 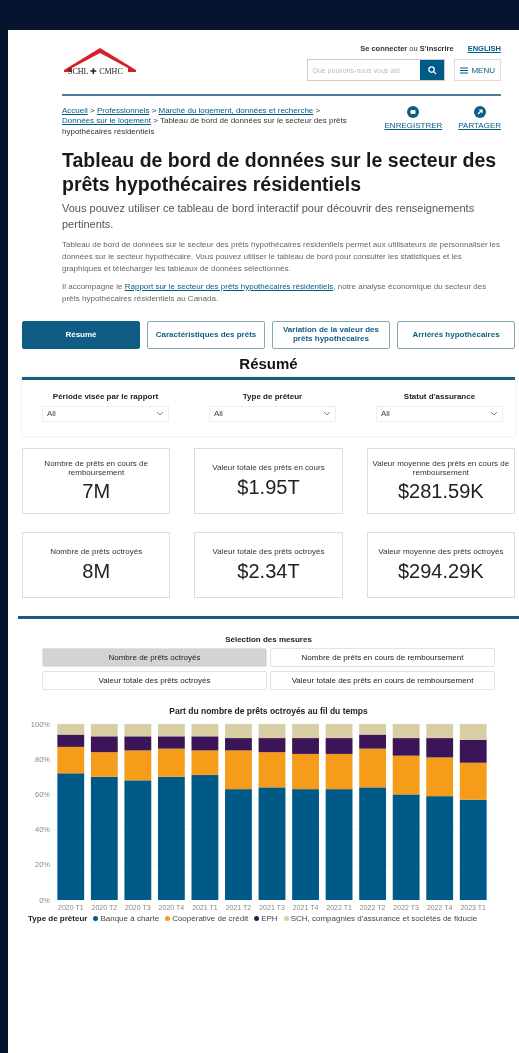 I want to click on kpi-value: $281.59K, so click(x=441, y=492).